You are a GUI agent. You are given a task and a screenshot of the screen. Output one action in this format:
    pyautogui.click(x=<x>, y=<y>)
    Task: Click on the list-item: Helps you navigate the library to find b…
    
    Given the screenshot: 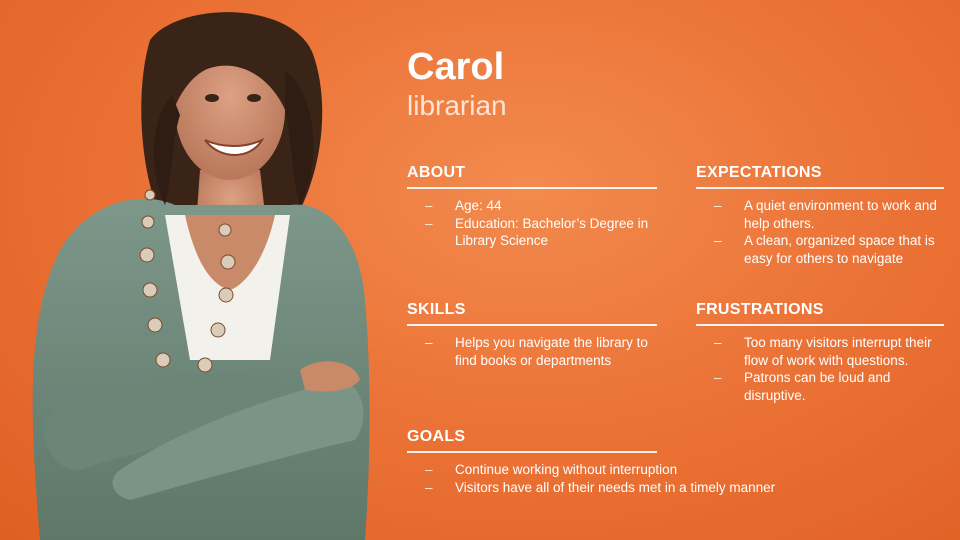 What is the action you would take?
    pyautogui.click(x=532, y=351)
    